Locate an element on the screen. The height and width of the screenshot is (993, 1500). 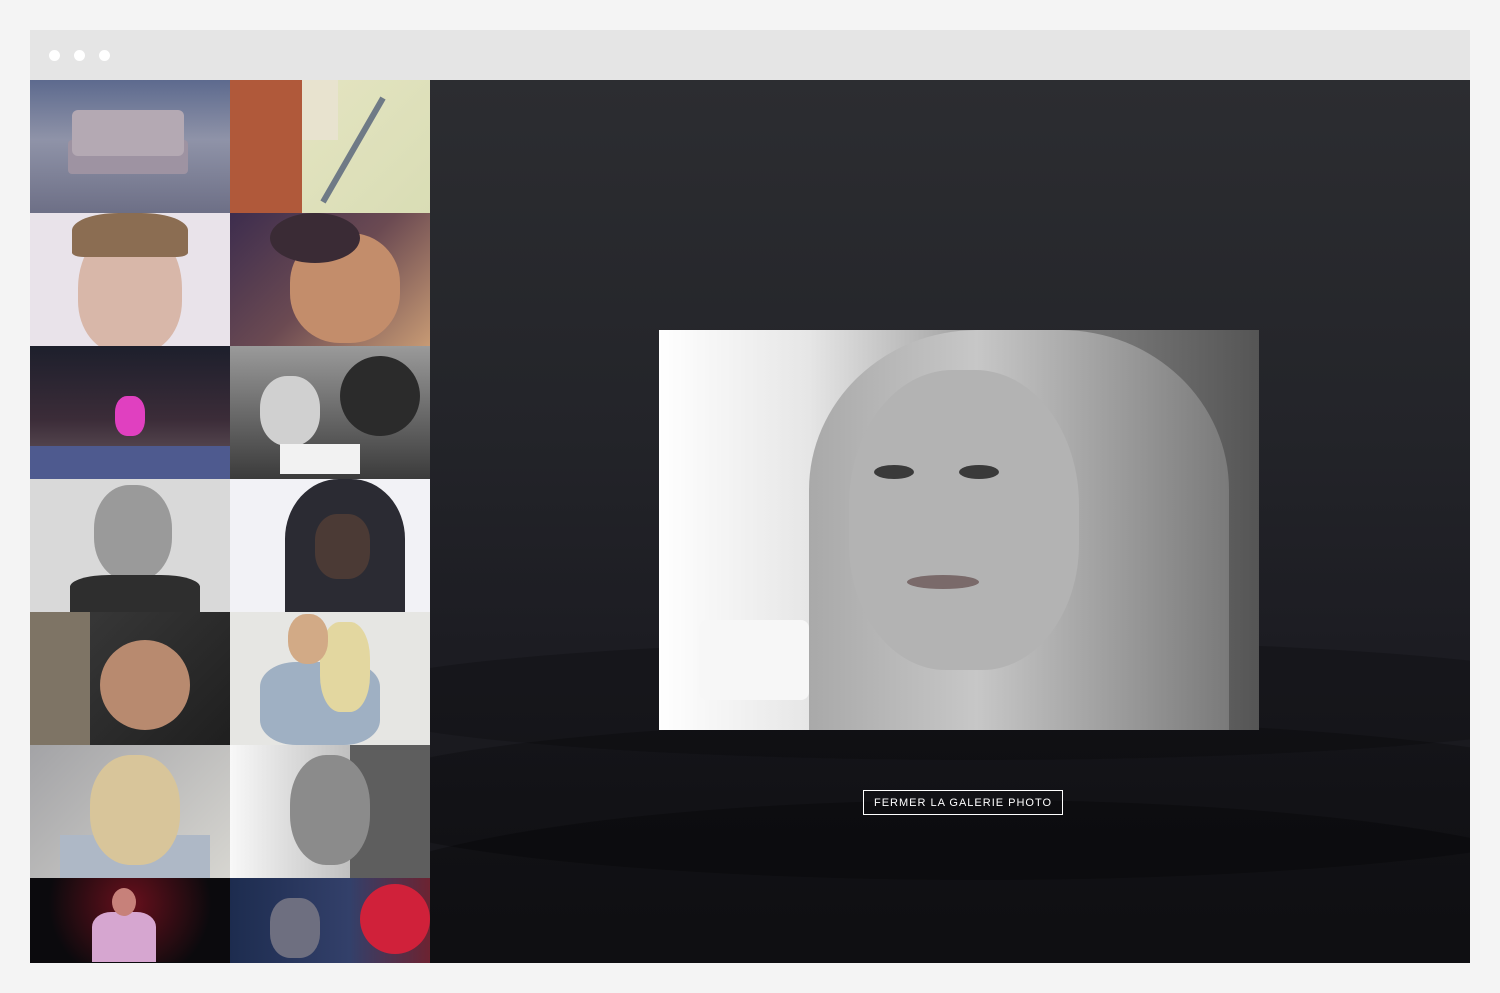
thumbnail-woman-seated is located at coordinates (330, 678).